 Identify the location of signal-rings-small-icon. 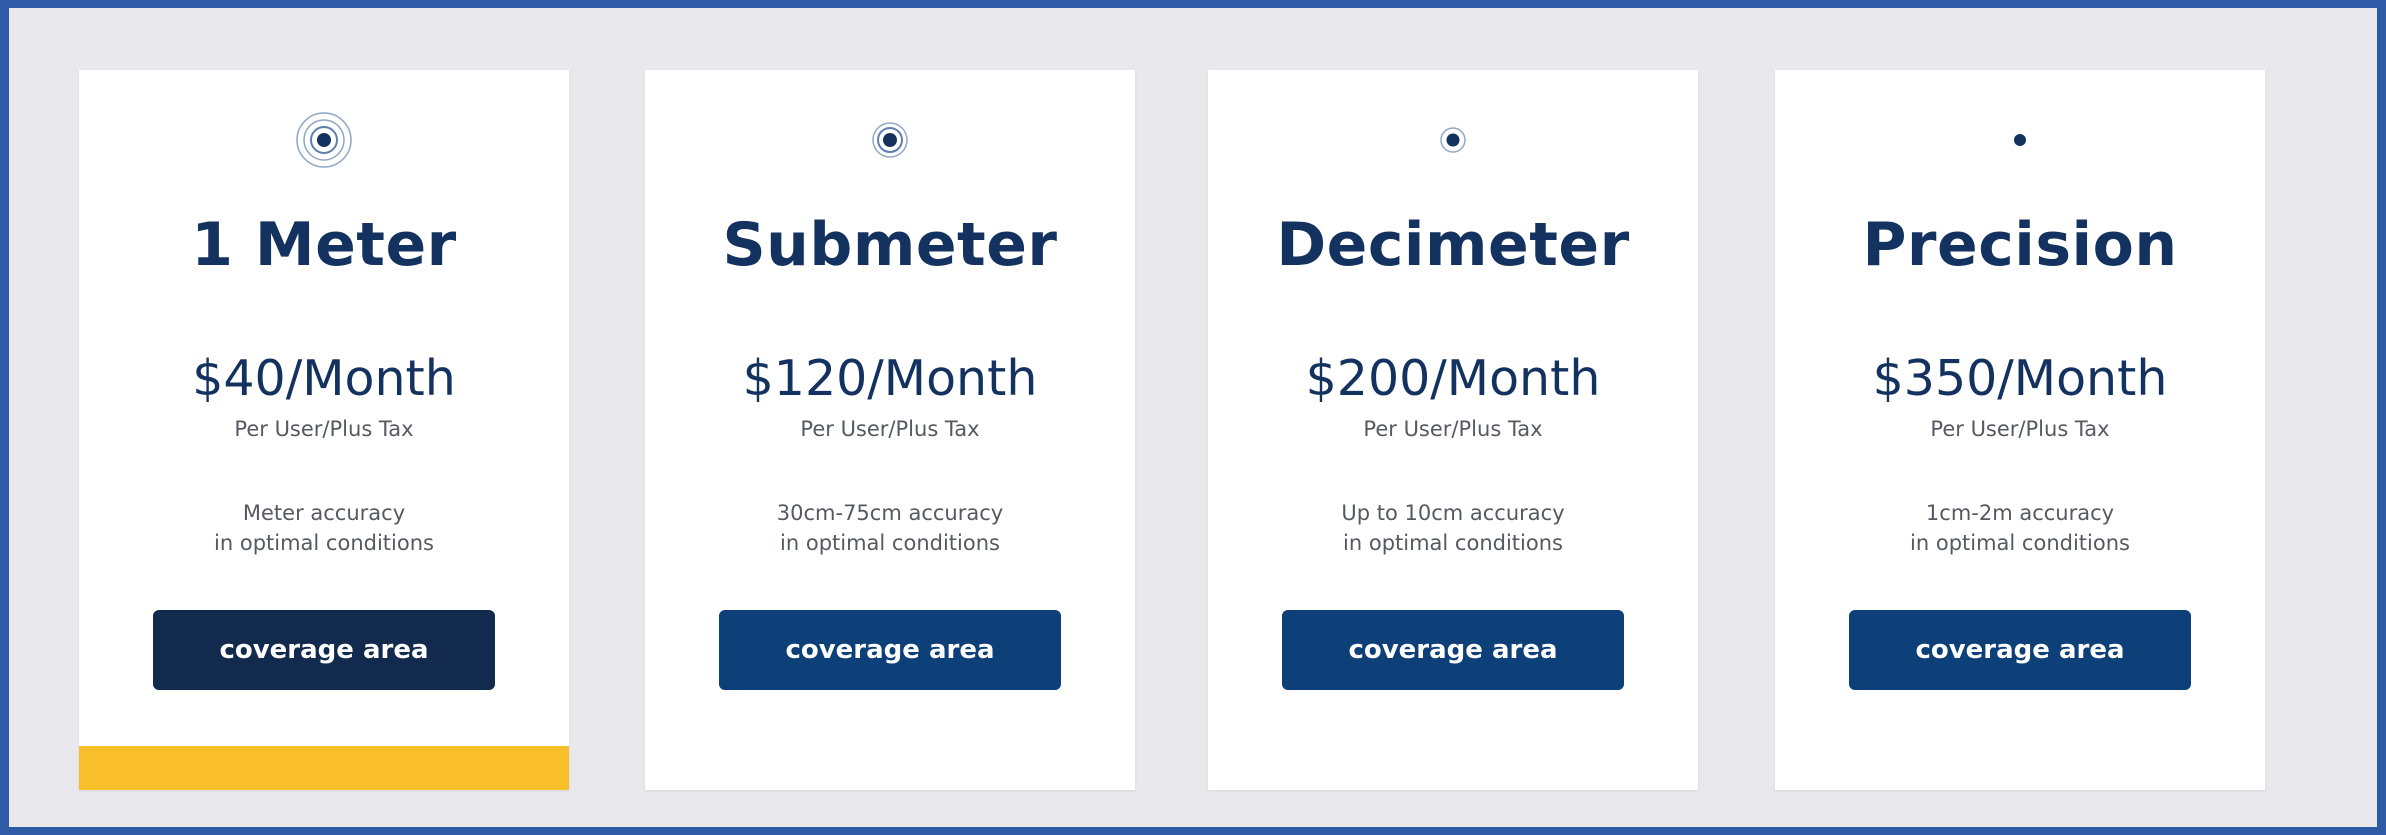
(1453, 140).